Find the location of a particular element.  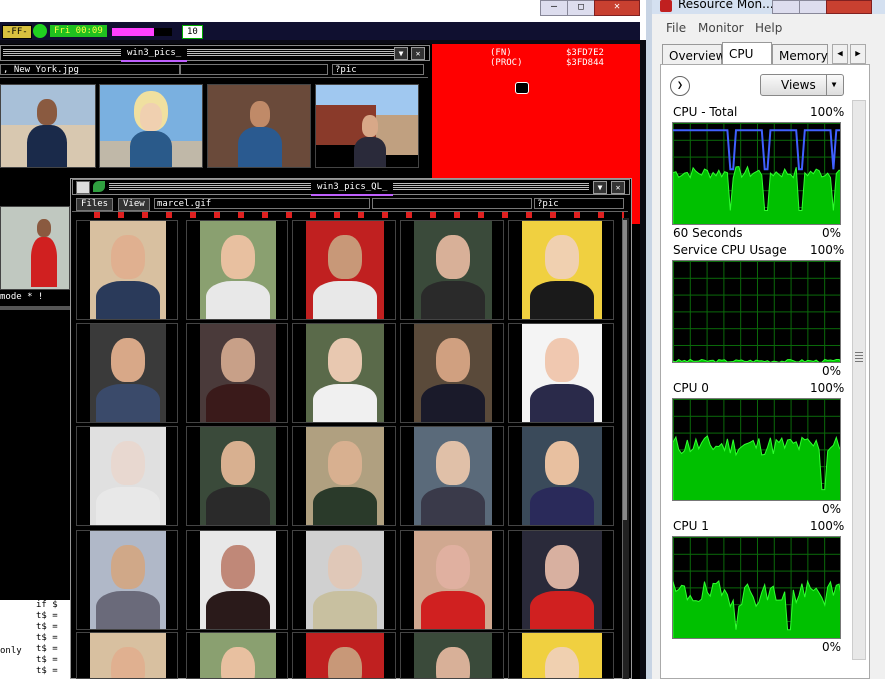

maximize-button: □ is located at coordinates (581, 8).